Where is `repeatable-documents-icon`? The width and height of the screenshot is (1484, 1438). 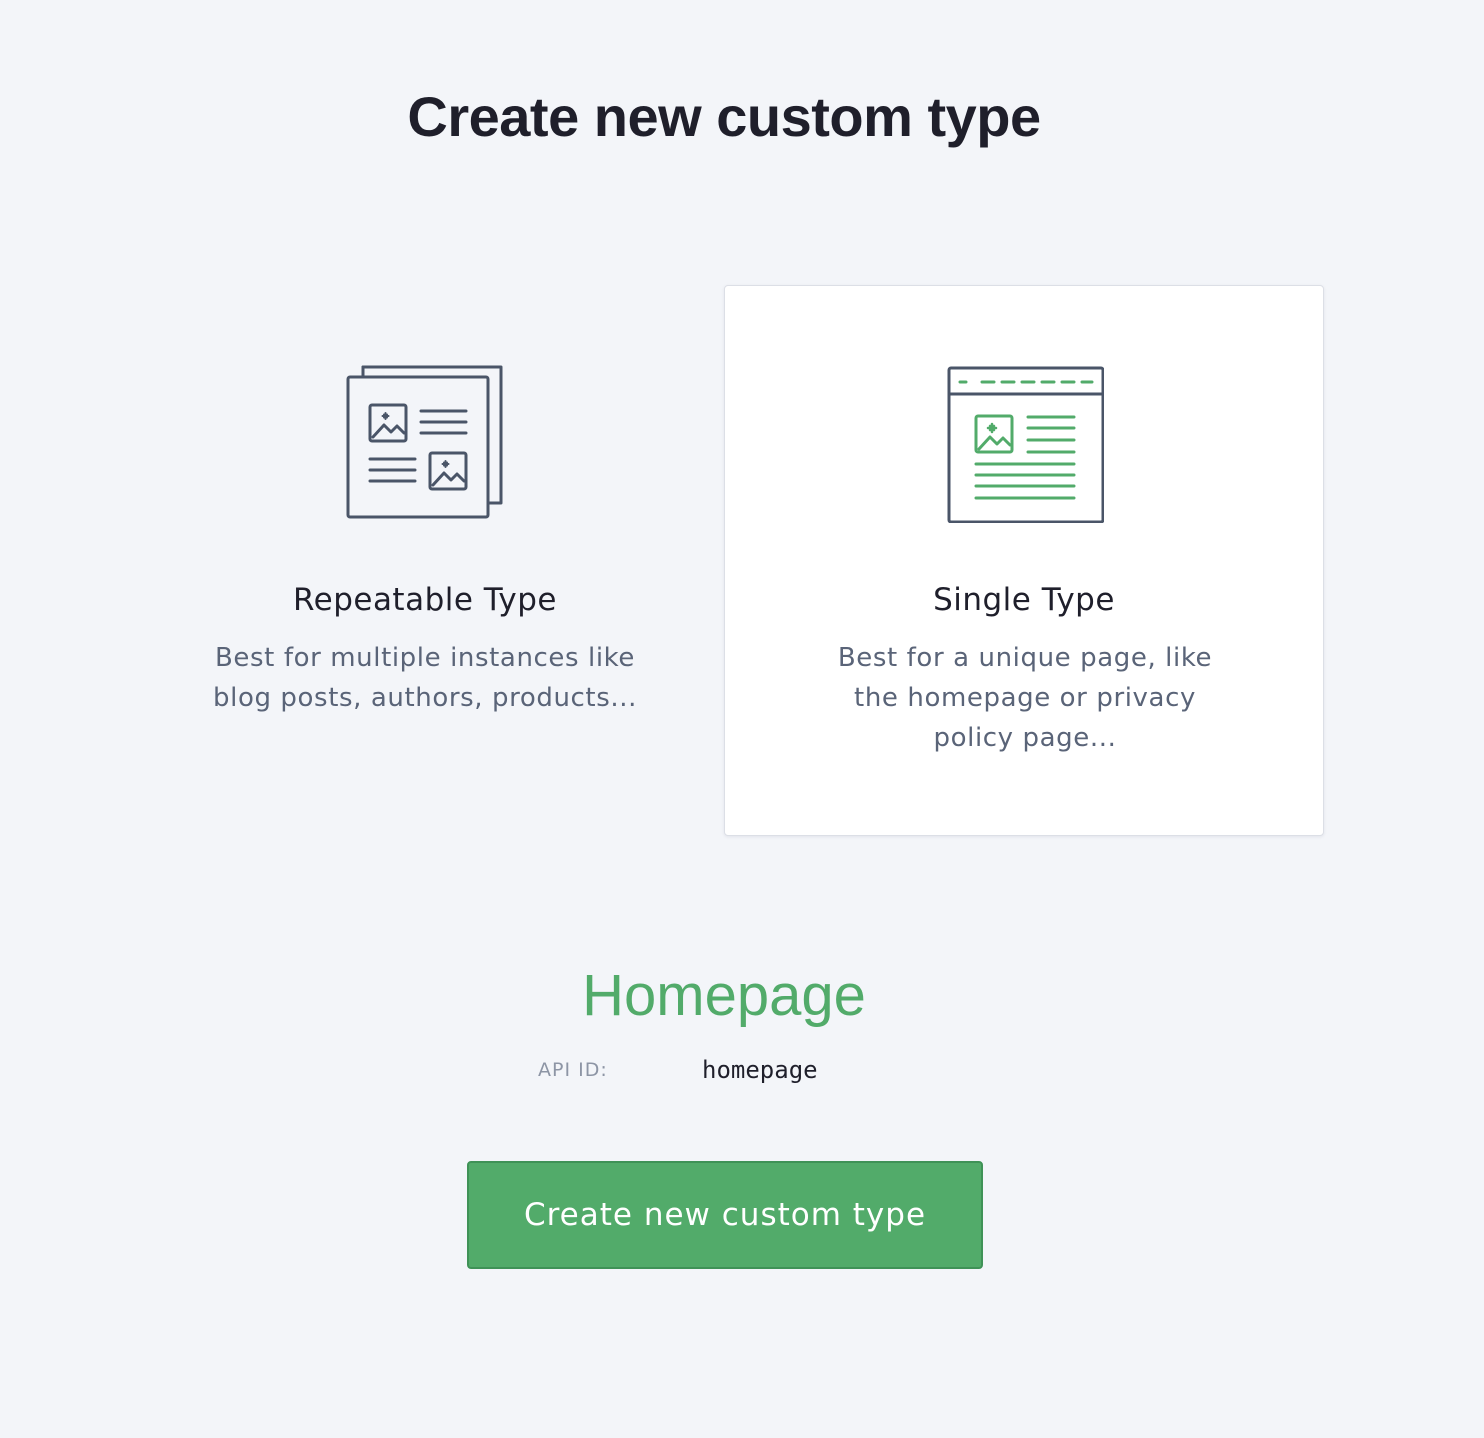 repeatable-documents-icon is located at coordinates (424, 442).